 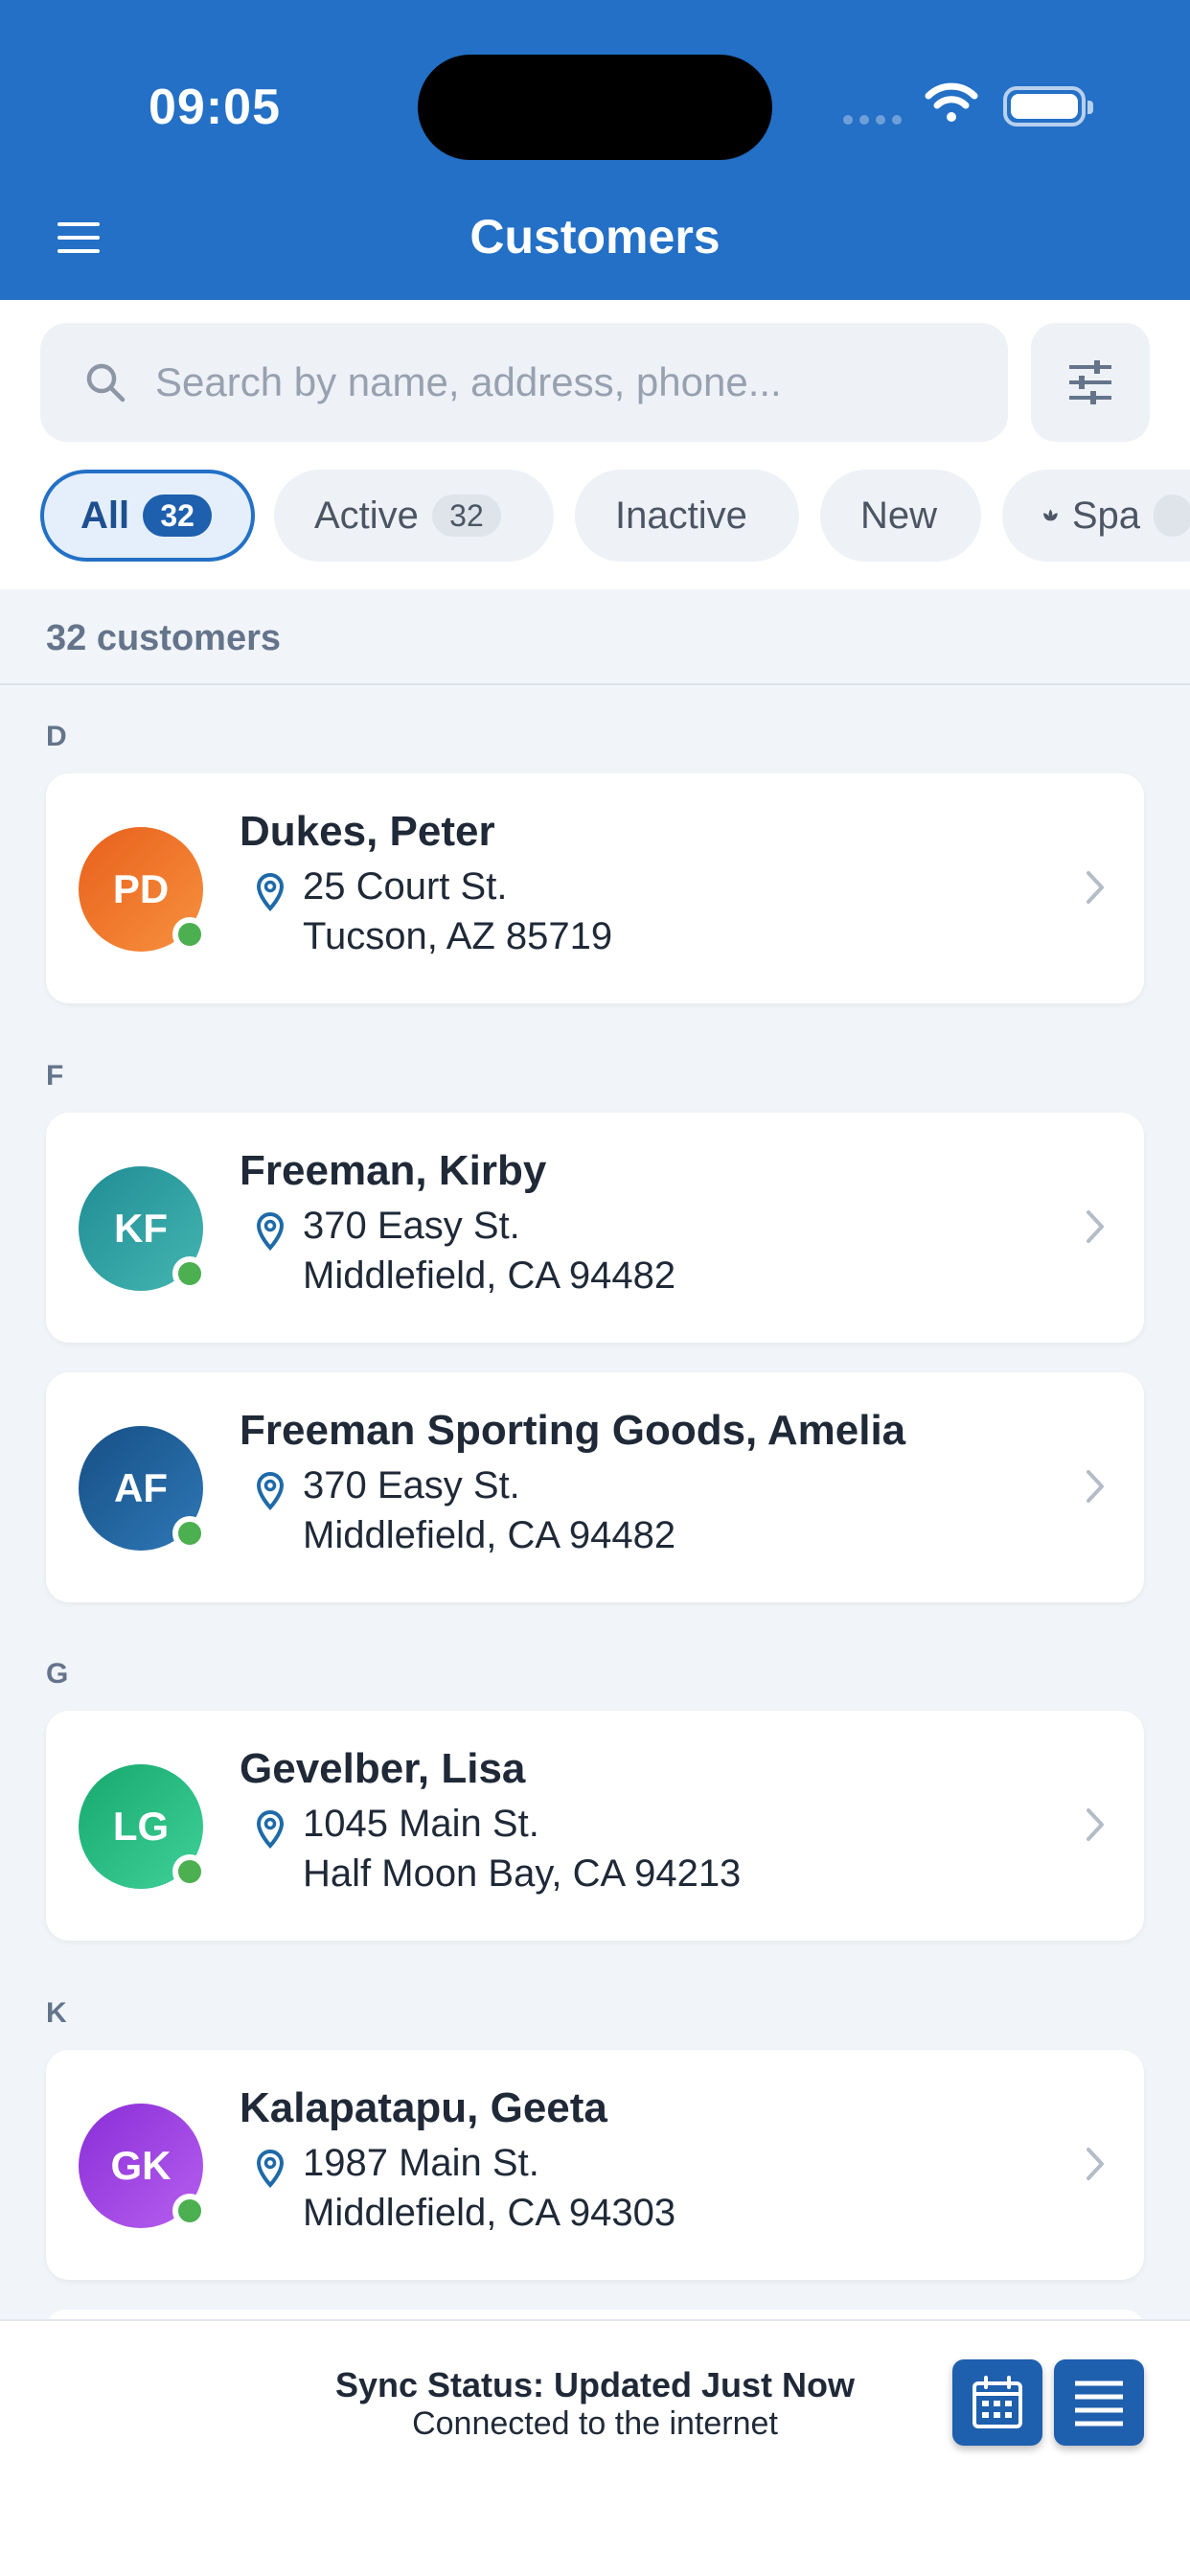 What do you see at coordinates (595, 107) in the screenshot?
I see `dynamic-island` at bounding box center [595, 107].